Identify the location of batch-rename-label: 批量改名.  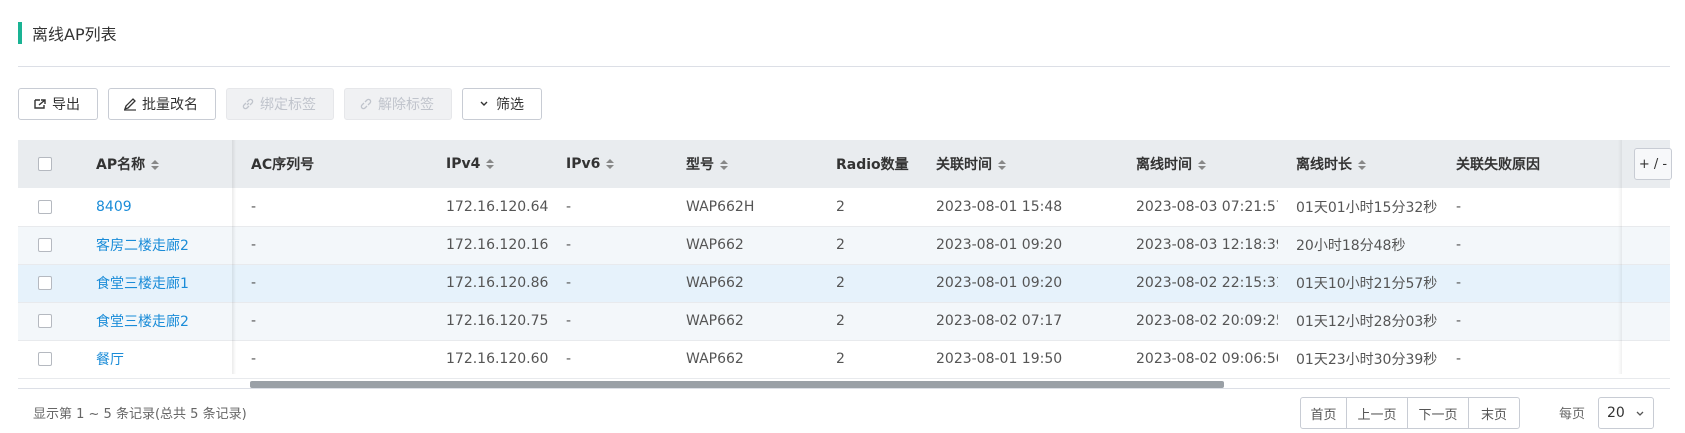
(170, 105).